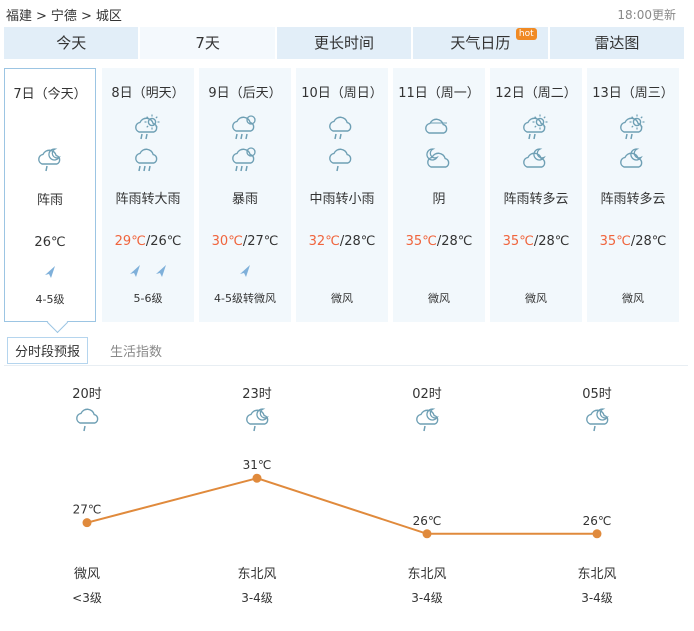  I want to click on weather-description: 阵雨, so click(49, 200).